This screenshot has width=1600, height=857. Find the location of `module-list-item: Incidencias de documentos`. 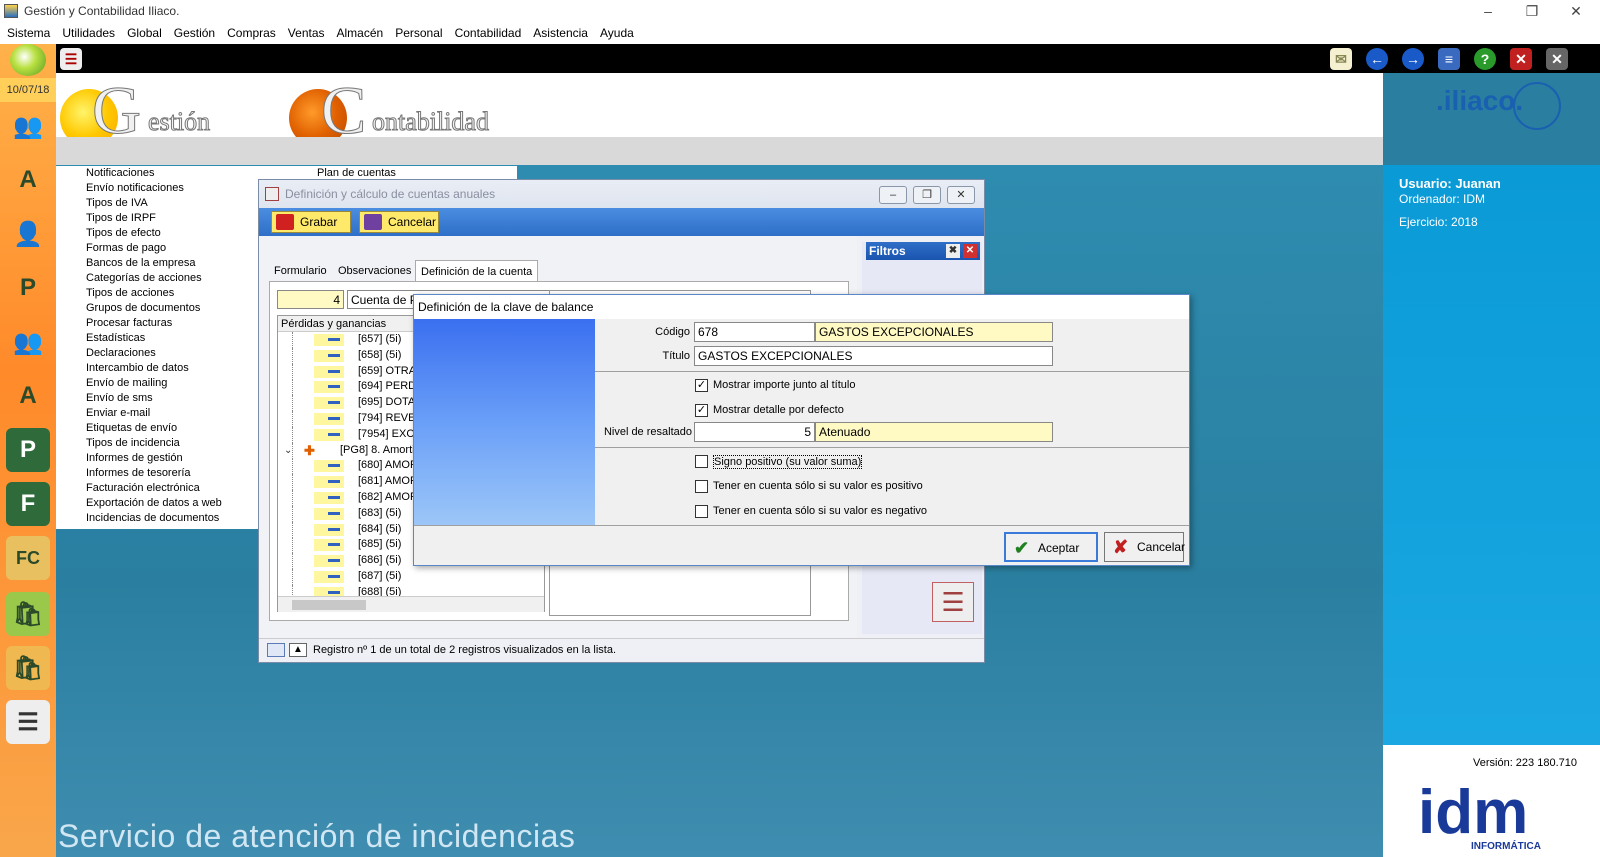

module-list-item: Incidencias de documentos is located at coordinates (170, 518).